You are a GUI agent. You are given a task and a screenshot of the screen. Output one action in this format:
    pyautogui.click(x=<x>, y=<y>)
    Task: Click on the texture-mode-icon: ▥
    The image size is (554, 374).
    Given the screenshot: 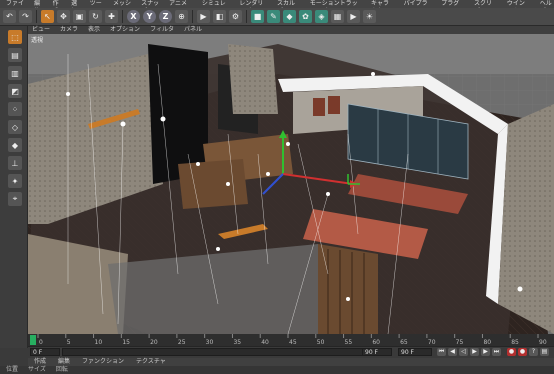 What is the action you would take?
    pyautogui.click(x=15, y=73)
    